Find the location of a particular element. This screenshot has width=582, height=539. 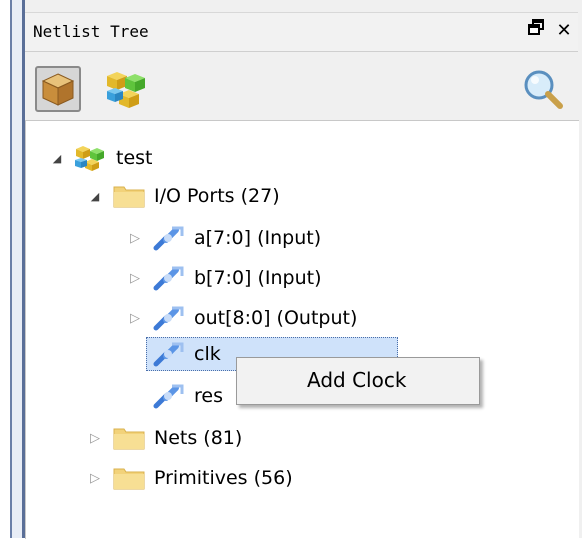

search-button is located at coordinates (543, 89).